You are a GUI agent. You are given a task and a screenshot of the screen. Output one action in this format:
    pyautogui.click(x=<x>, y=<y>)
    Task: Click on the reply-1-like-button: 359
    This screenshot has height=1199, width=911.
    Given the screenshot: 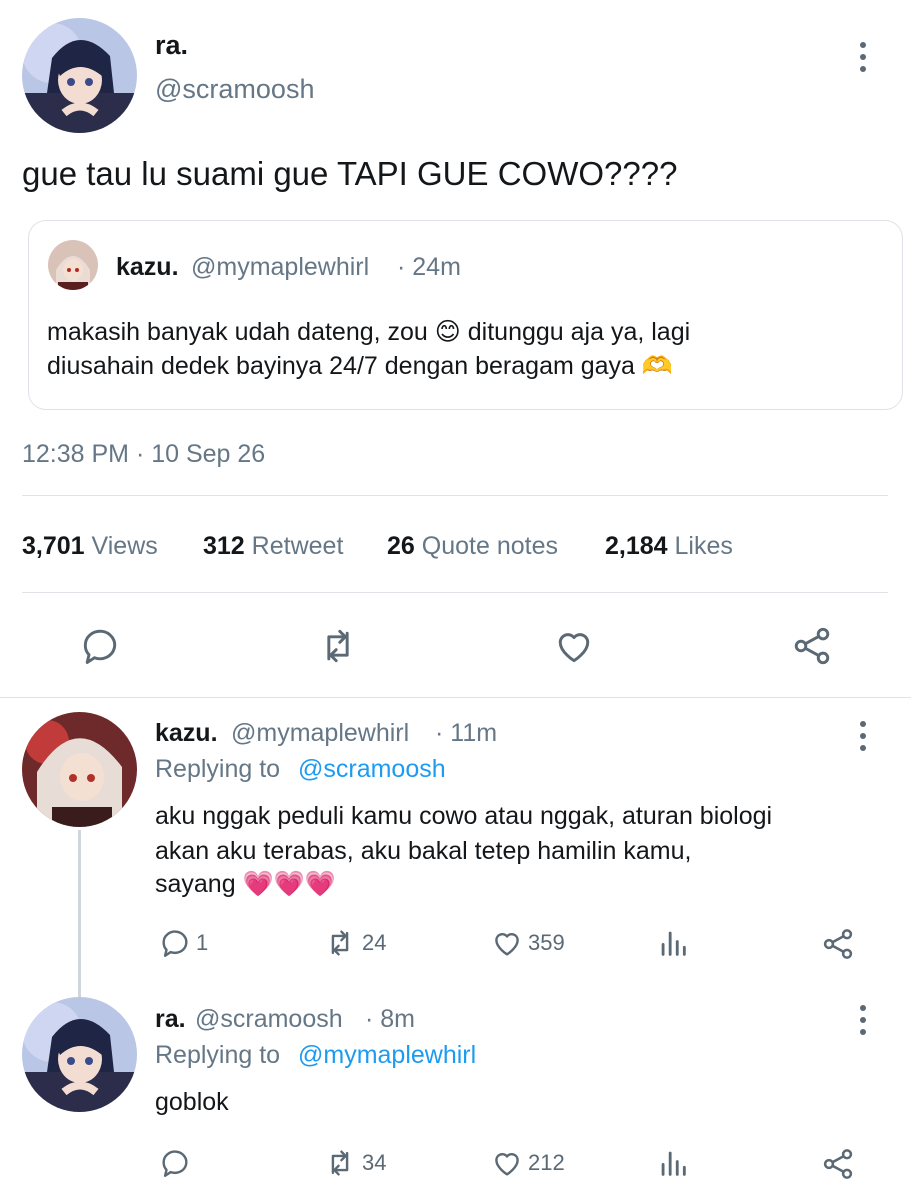 What is the action you would take?
    pyautogui.click(x=527, y=943)
    